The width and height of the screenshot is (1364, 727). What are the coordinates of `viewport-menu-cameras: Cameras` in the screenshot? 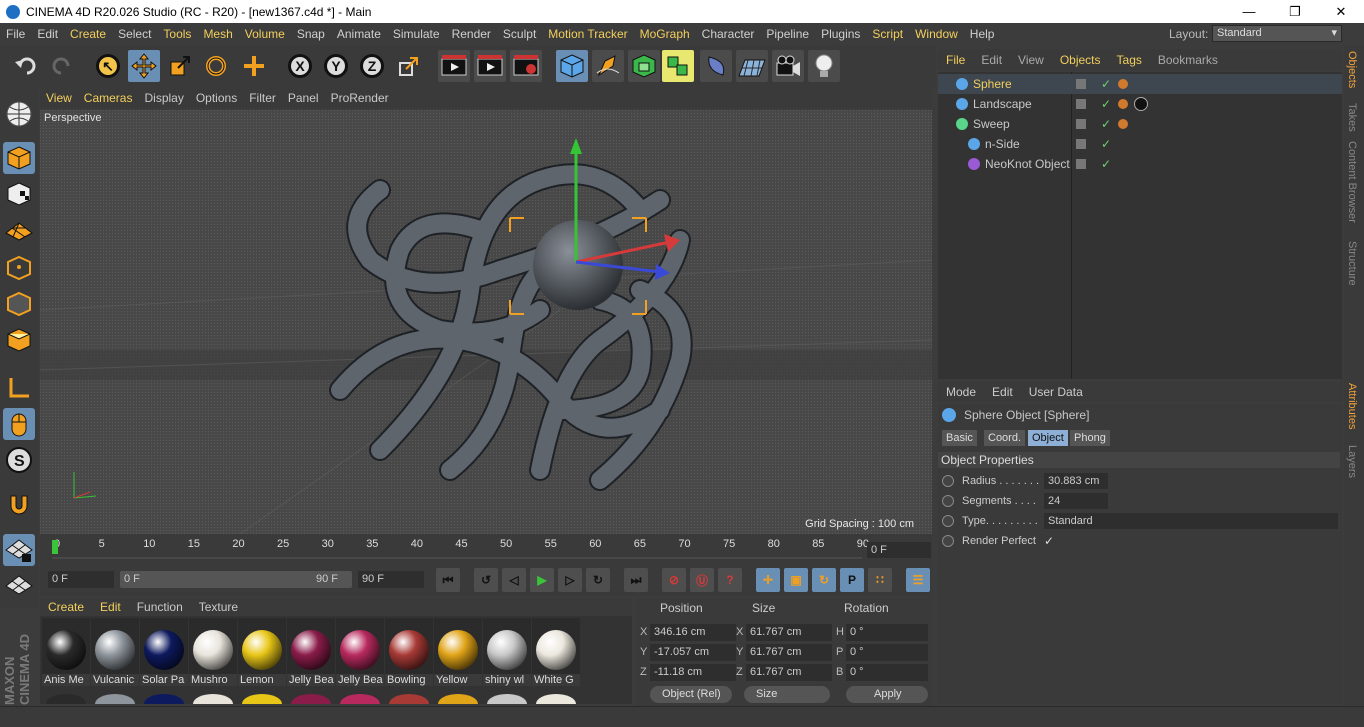 It's located at (108, 98).